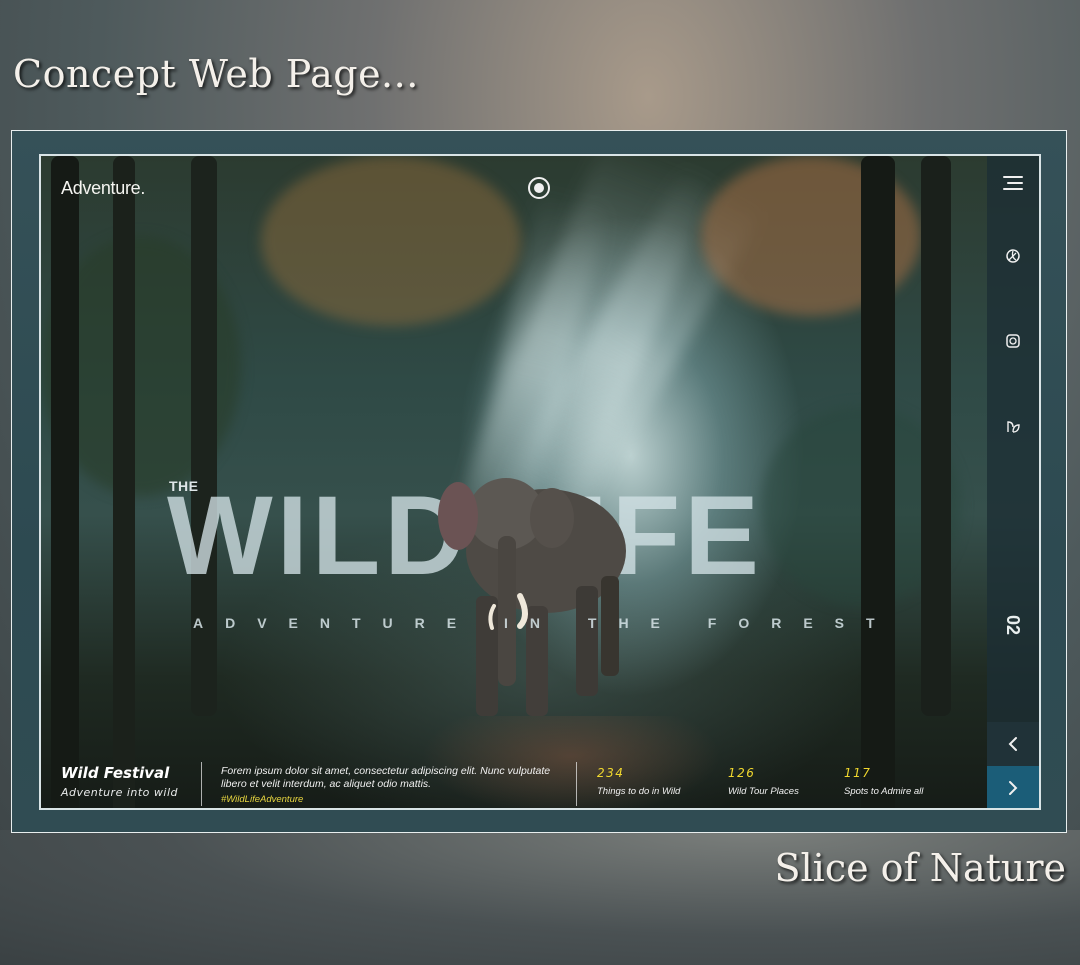 Image resolution: width=1080 pixels, height=965 pixels. I want to click on stat-label: Spots to Admire all, so click(884, 791).